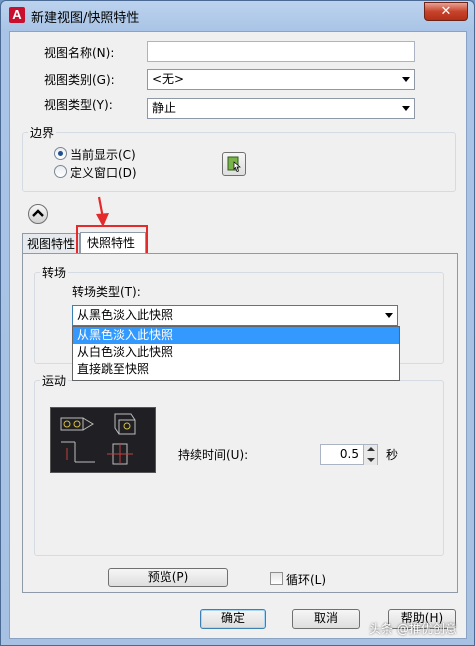 The height and width of the screenshot is (646, 475). I want to click on preview-button: 预览(P), so click(168, 577).